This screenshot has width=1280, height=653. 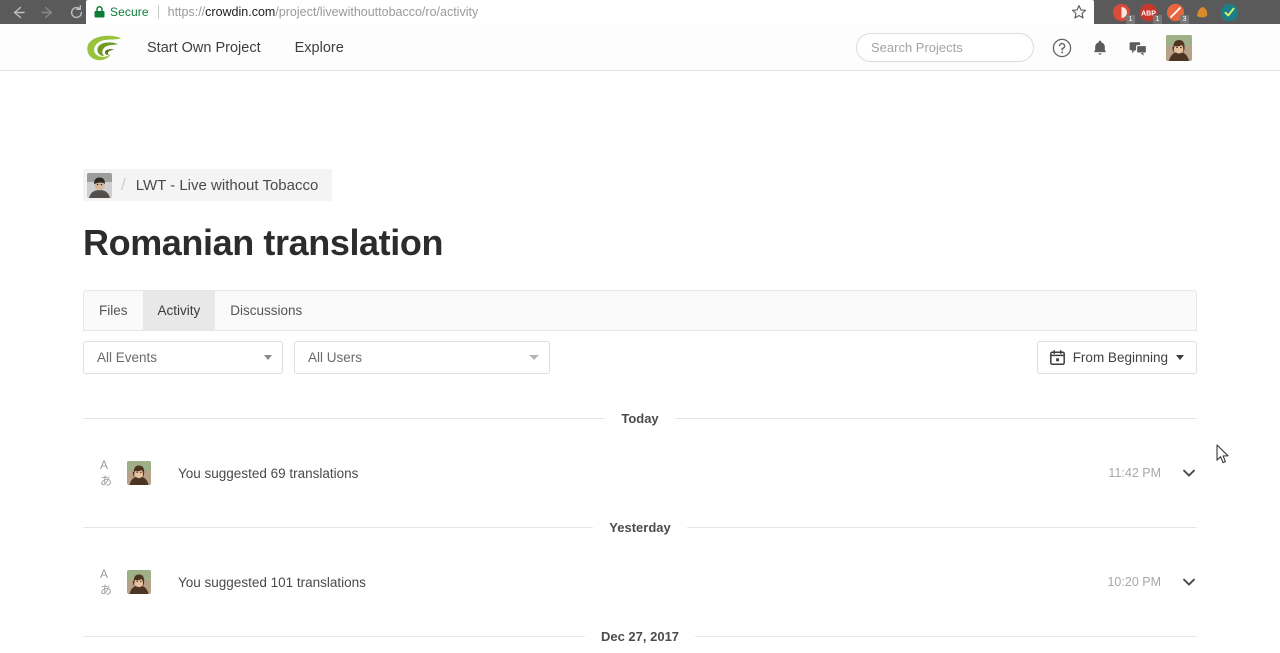 What do you see at coordinates (158, 12) in the screenshot?
I see `omnibox-divider` at bounding box center [158, 12].